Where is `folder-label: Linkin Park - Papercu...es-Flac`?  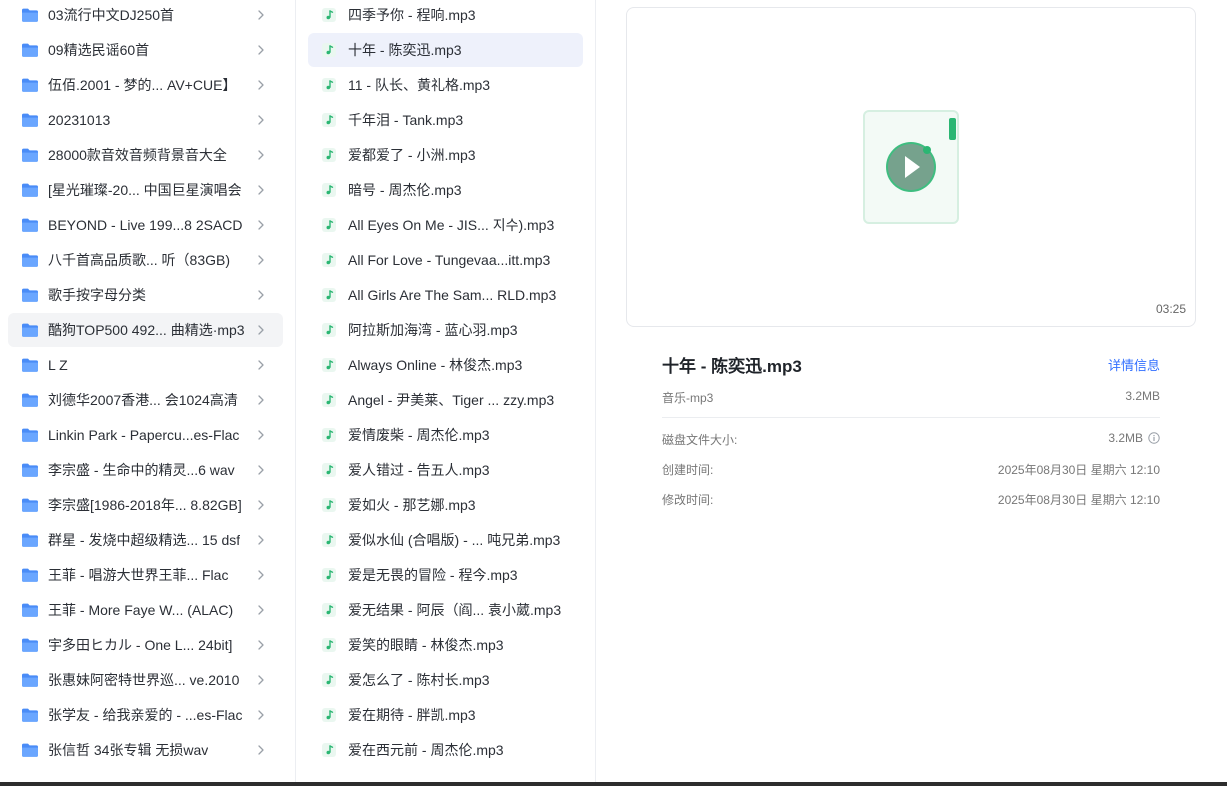
folder-label: Linkin Park - Papercu...es-Flac is located at coordinates (144, 435).